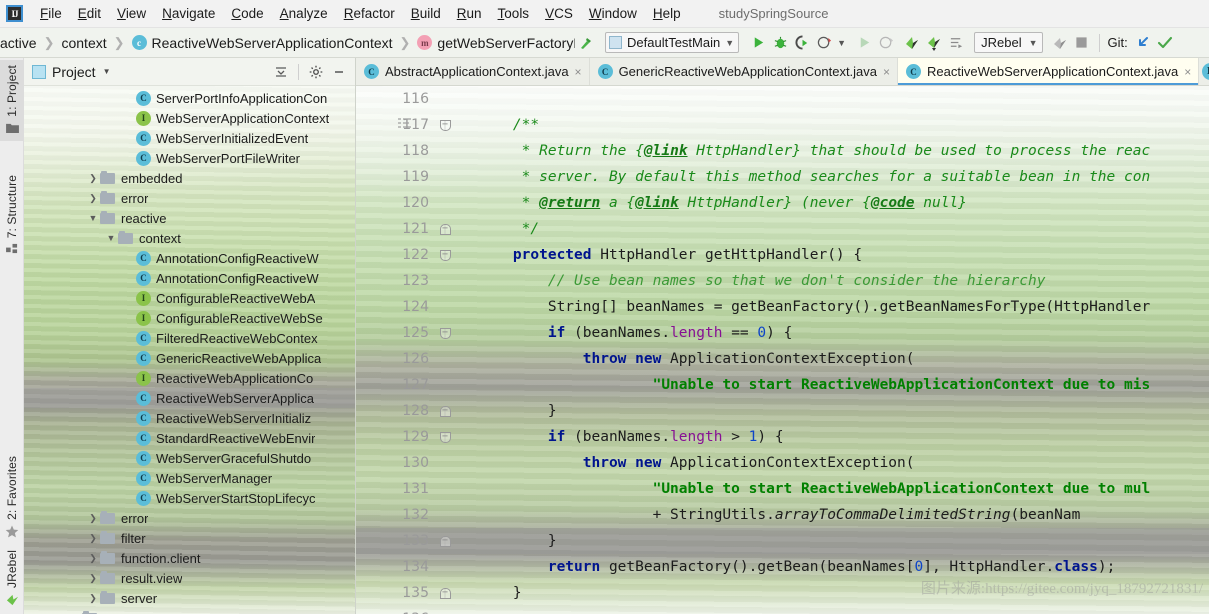 The width and height of the screenshot is (1209, 614). Describe the element at coordinates (189, 238) in the screenshot. I see `tree-folder-row: ▼ context` at that location.